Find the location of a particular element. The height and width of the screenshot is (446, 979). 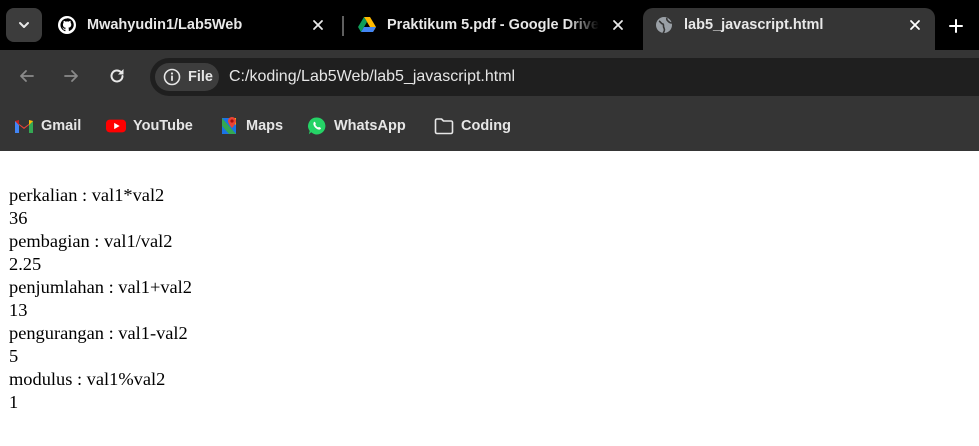

back-button is located at coordinates (27, 76).